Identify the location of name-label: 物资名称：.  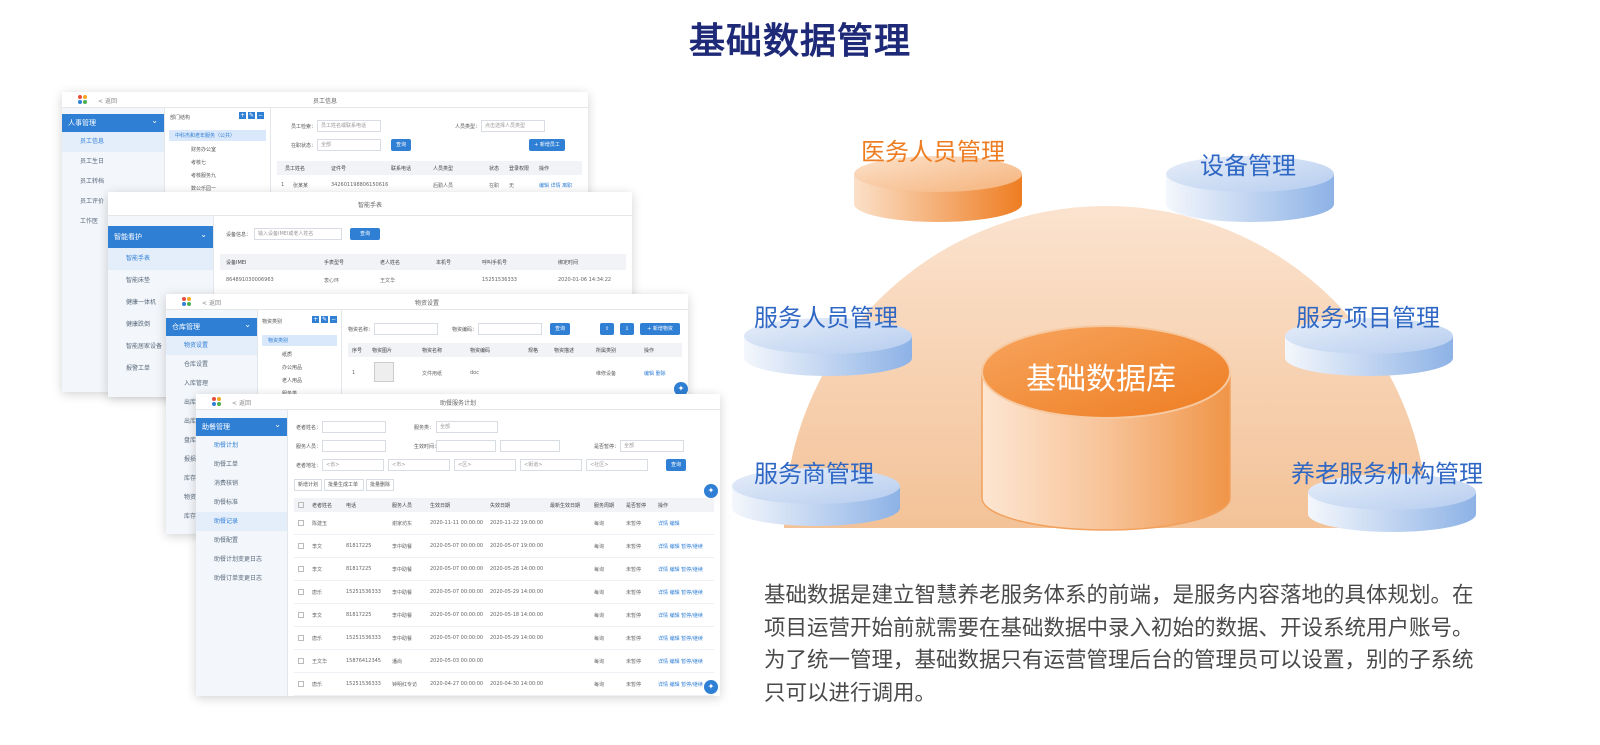
(361, 330).